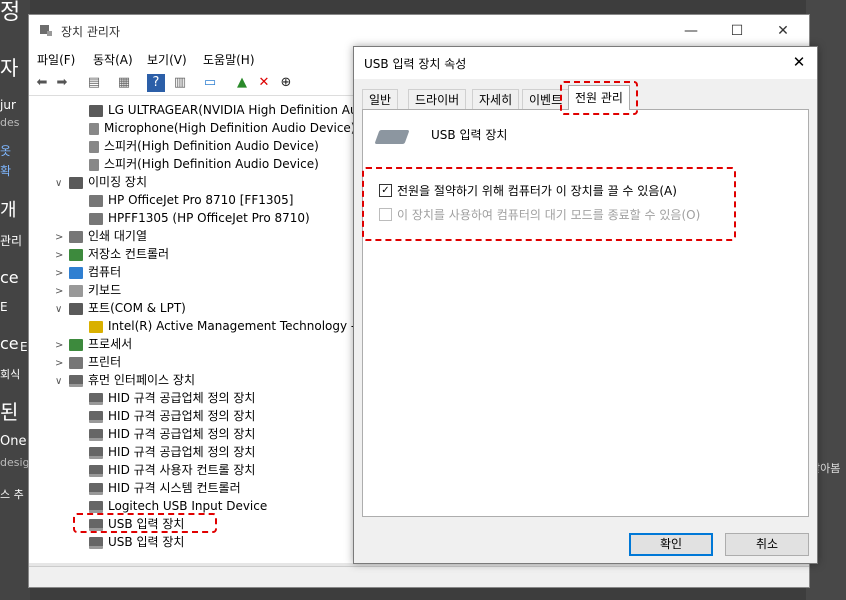 The width and height of the screenshot is (846, 600). What do you see at coordinates (229, 59) in the screenshot?
I see `menu-help: 도움말(H)` at bounding box center [229, 59].